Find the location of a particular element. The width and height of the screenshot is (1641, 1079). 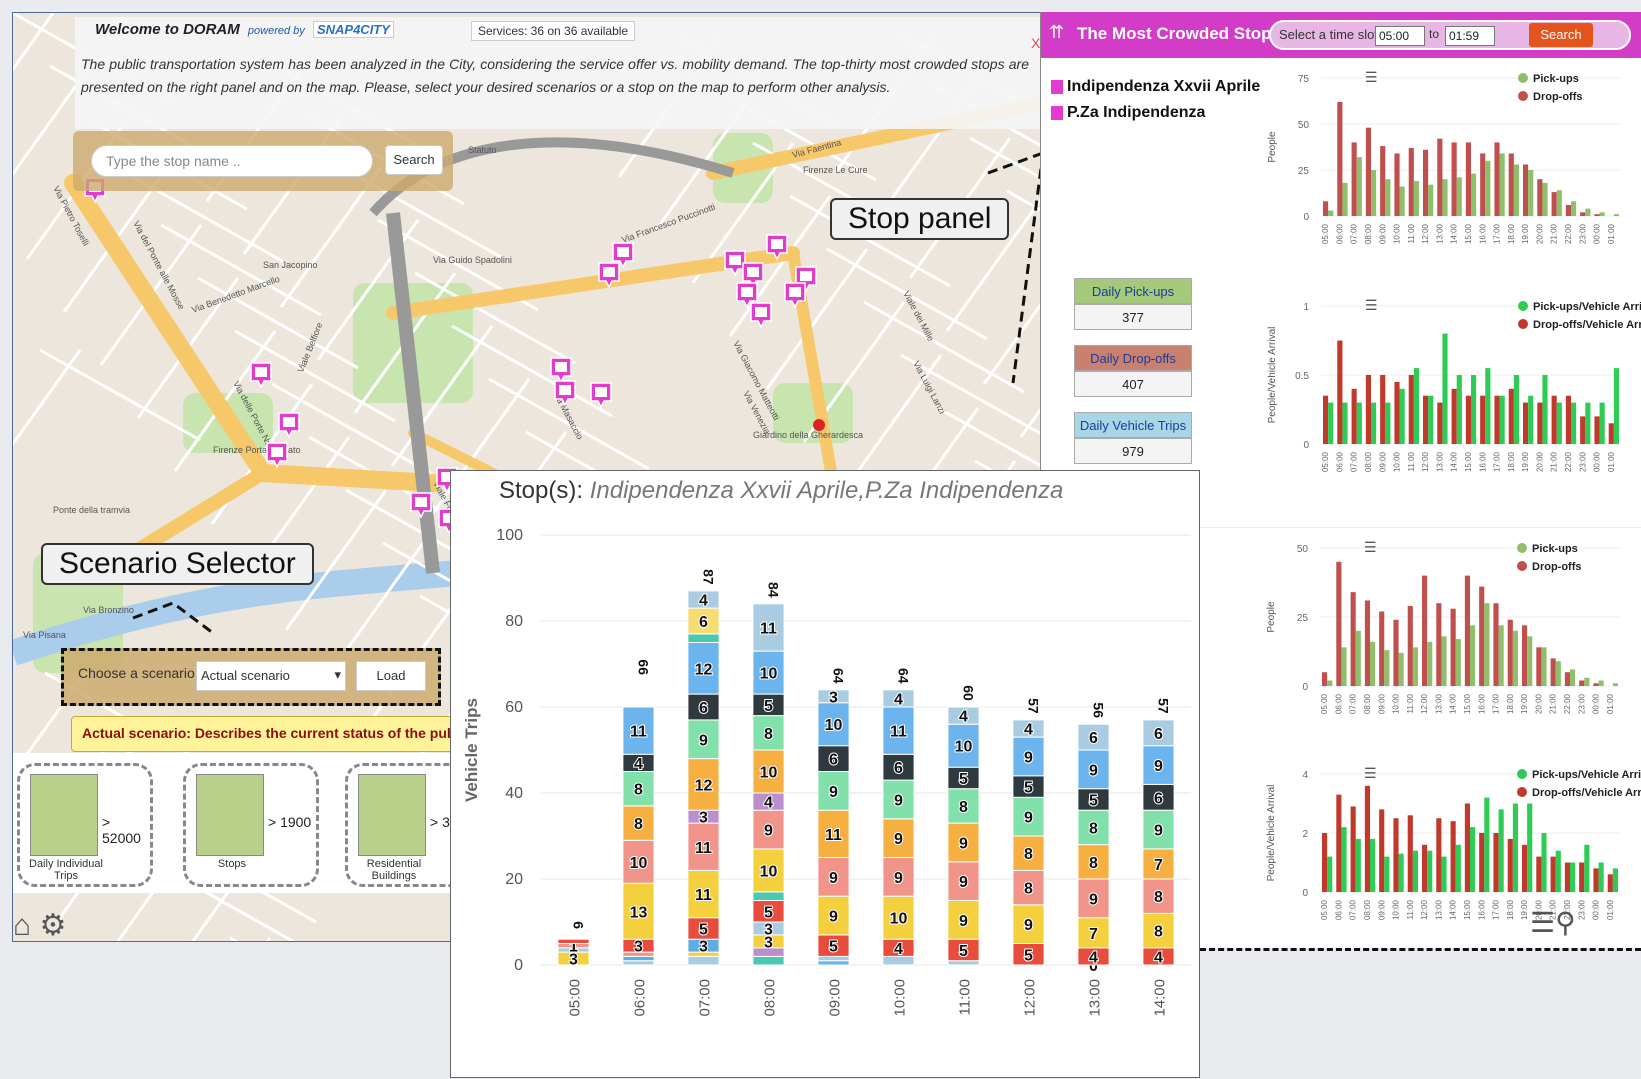

mini-y-label: People/Vehicle Arrival is located at coordinates (1272, 375).